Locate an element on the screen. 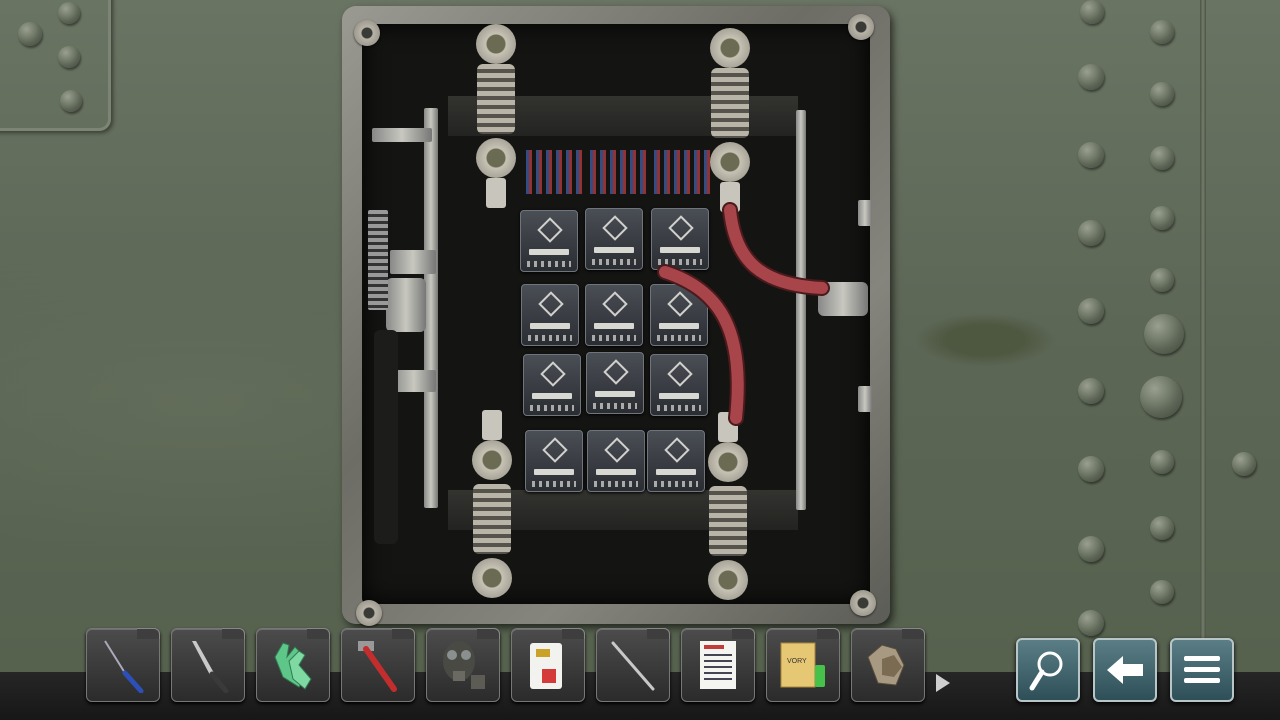  menu-button is located at coordinates (1202, 670).